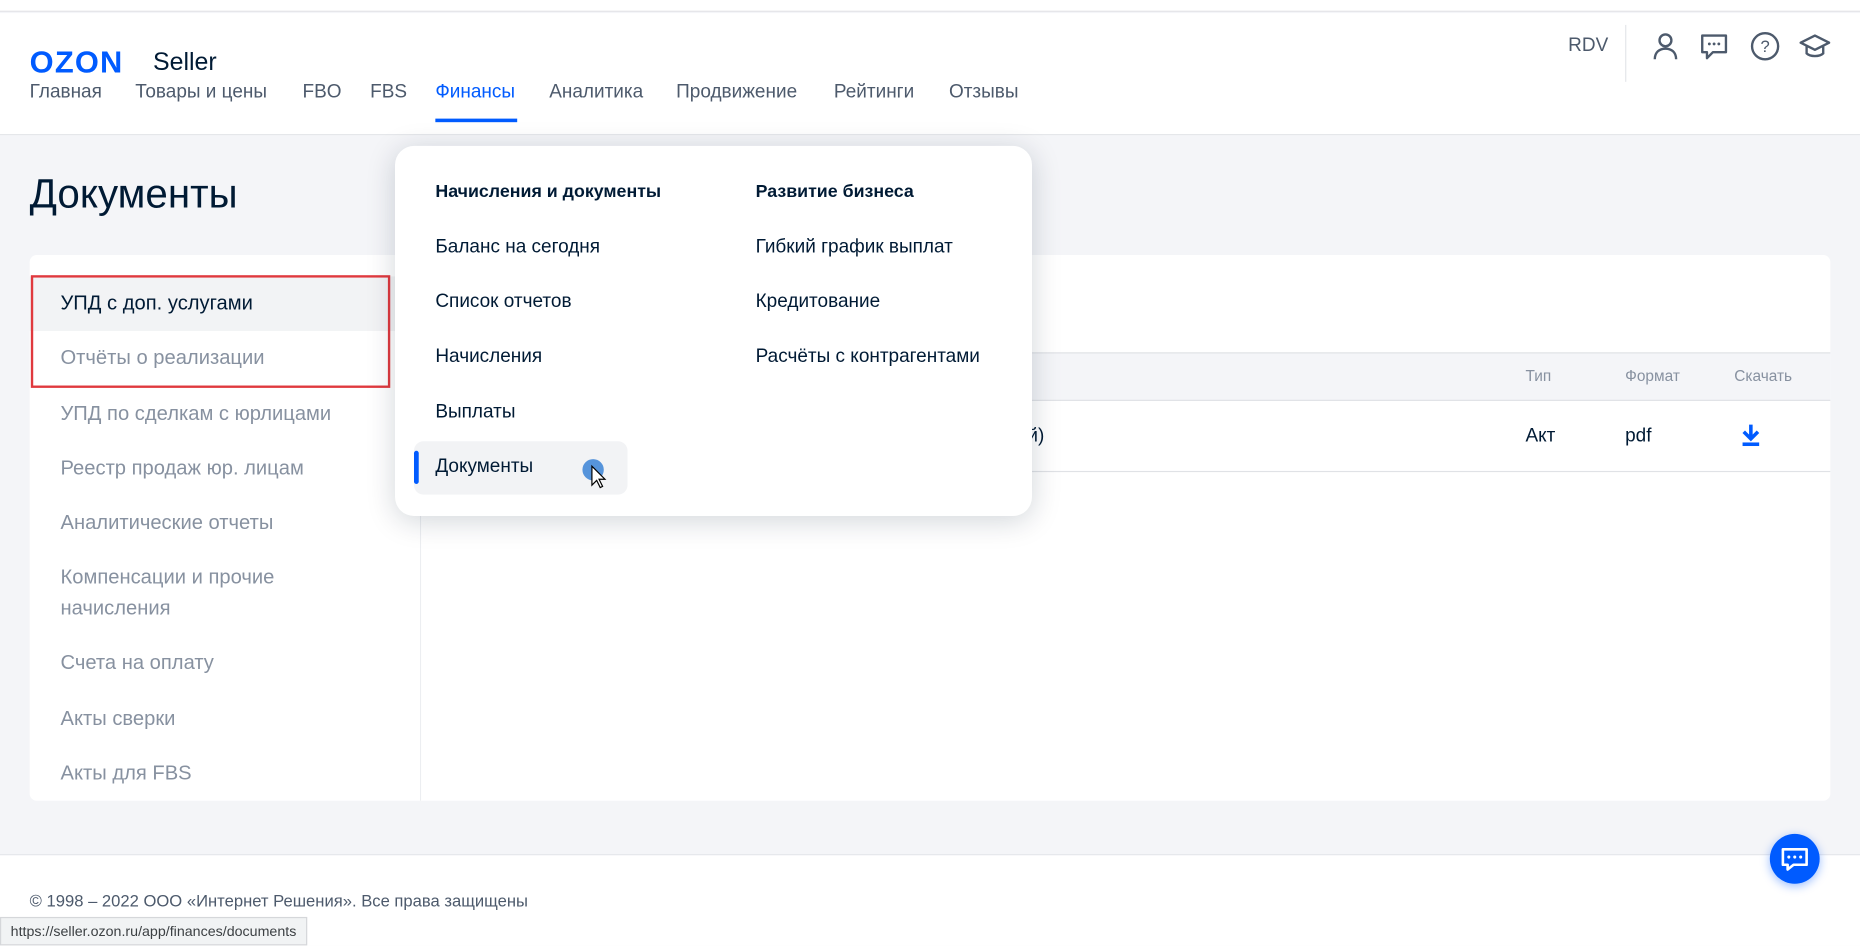 The image size is (1860, 946). What do you see at coordinates (594, 474) in the screenshot?
I see `mouse-cursor-icon` at bounding box center [594, 474].